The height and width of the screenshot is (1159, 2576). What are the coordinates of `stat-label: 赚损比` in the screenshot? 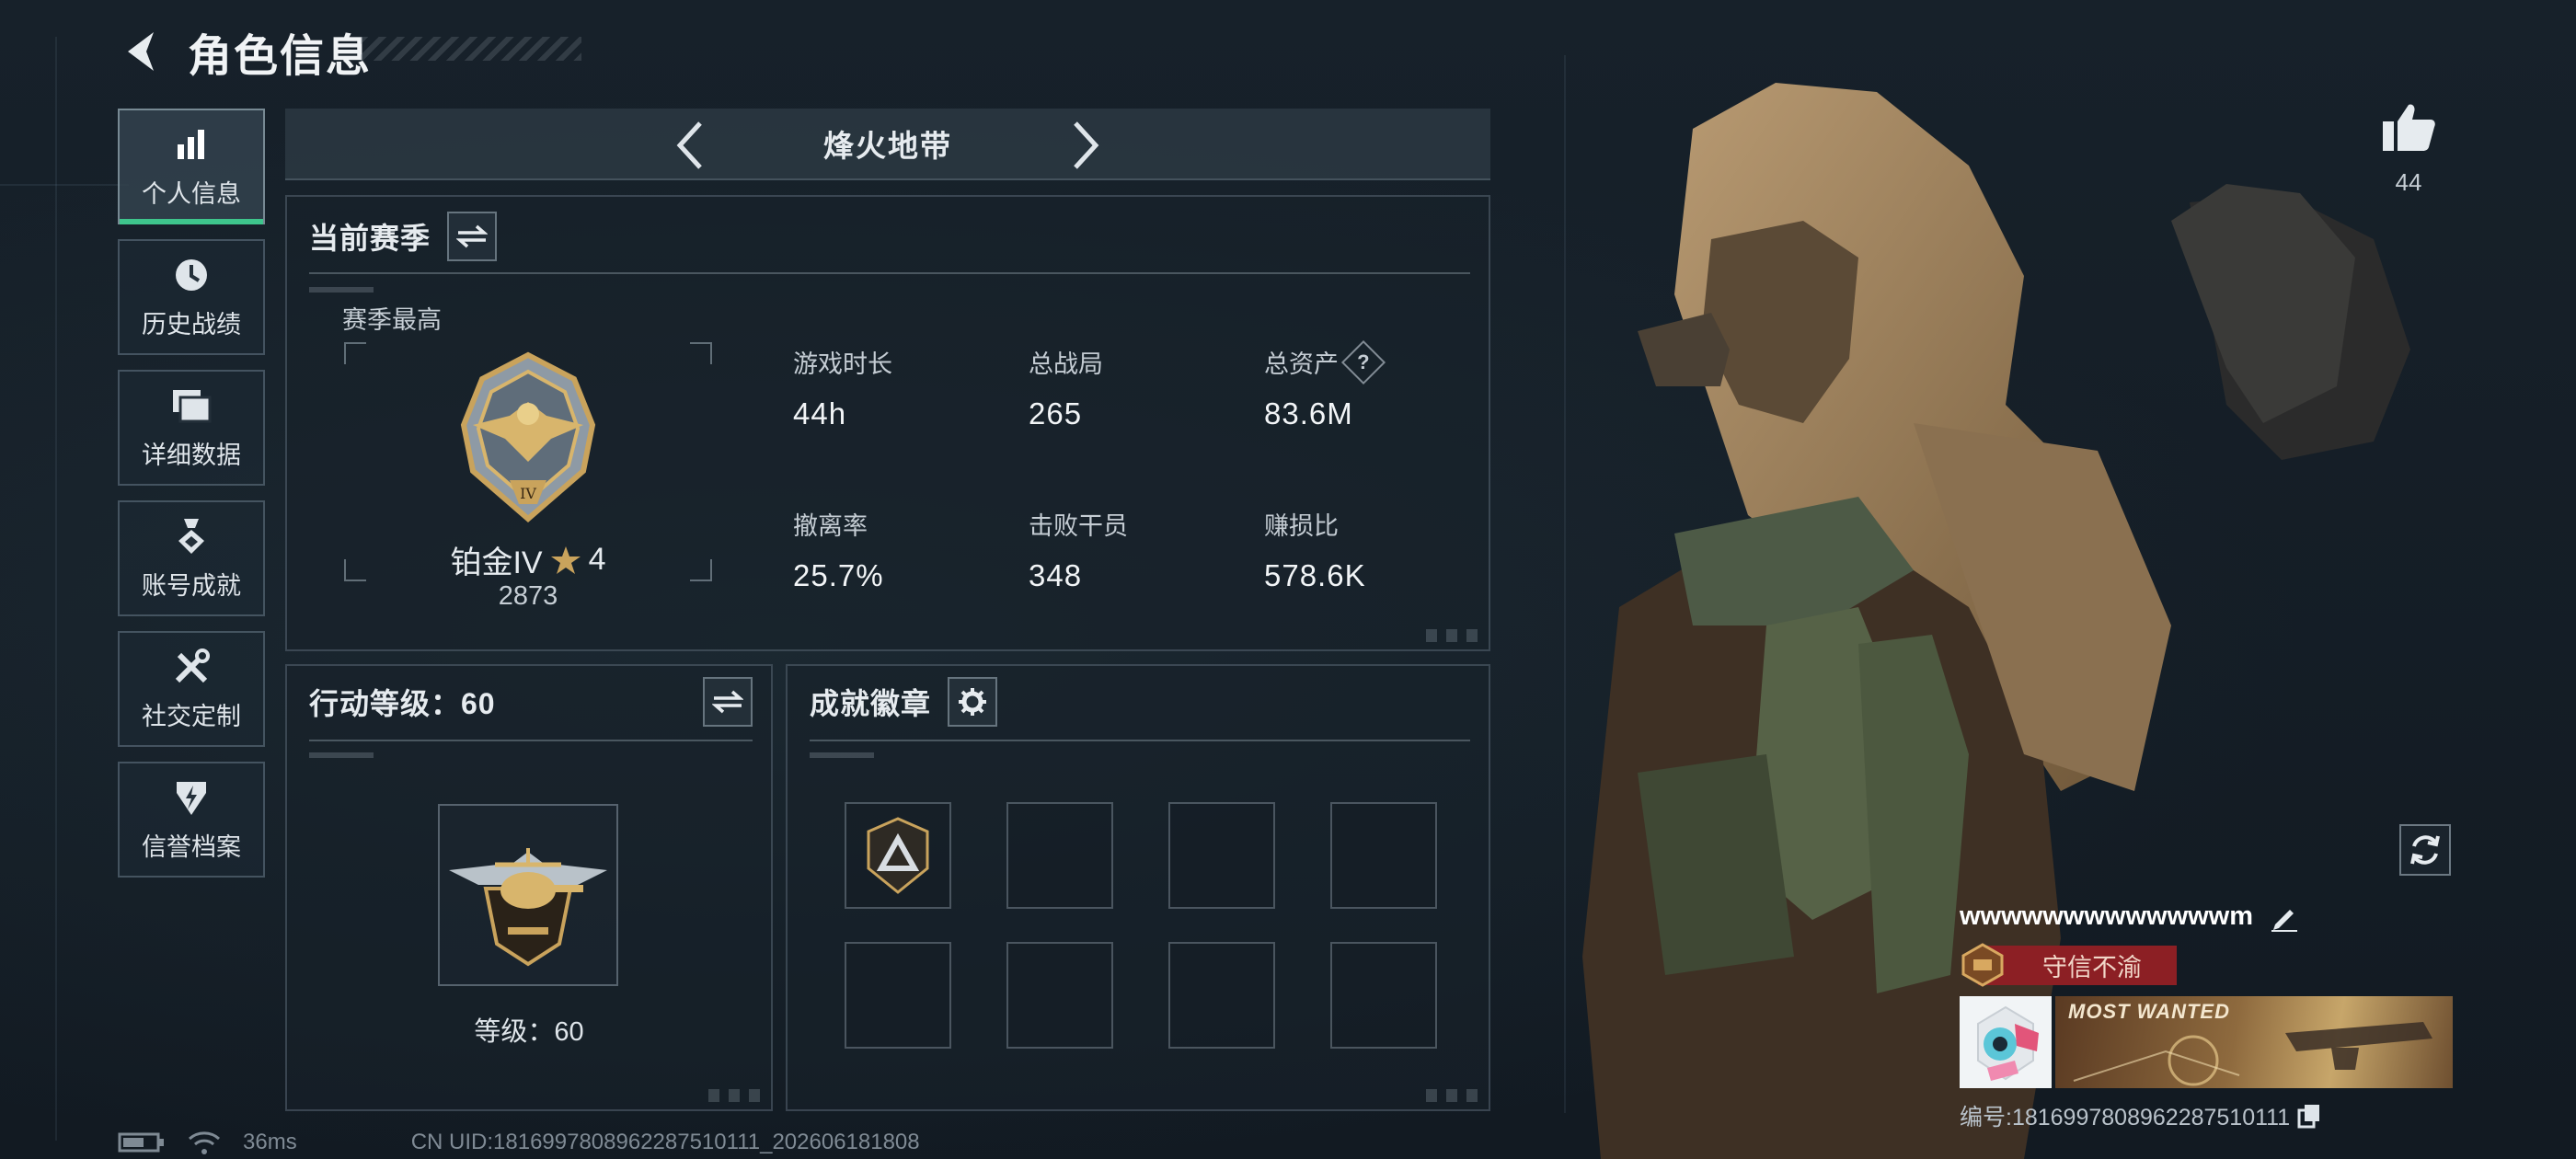 It's located at (1301, 526).